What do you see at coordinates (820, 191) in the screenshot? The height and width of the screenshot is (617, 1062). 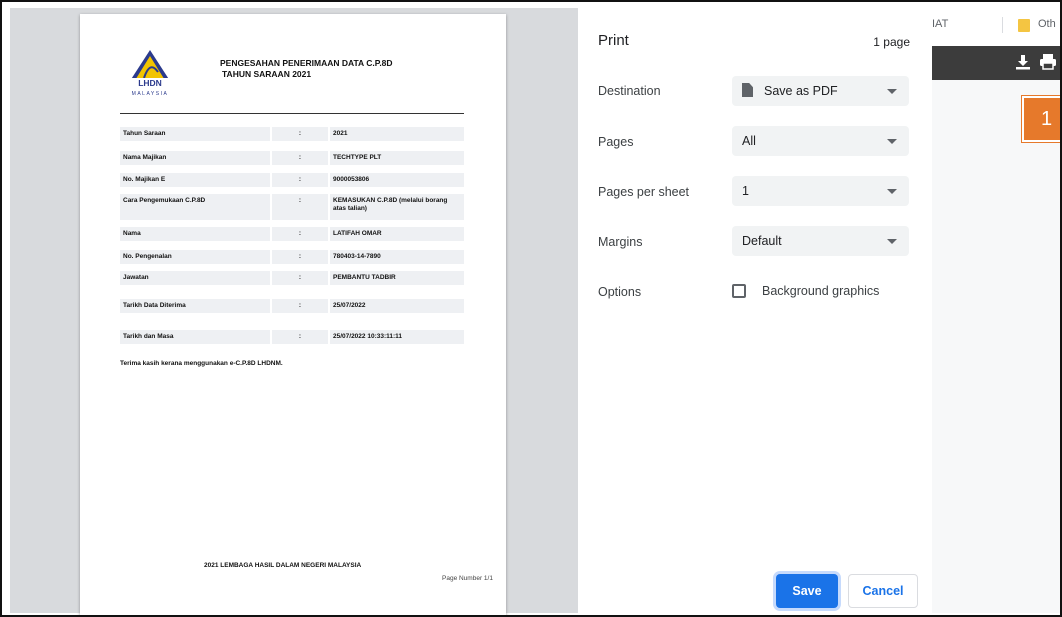 I see `pages-per-sheet-select: 1` at bounding box center [820, 191].